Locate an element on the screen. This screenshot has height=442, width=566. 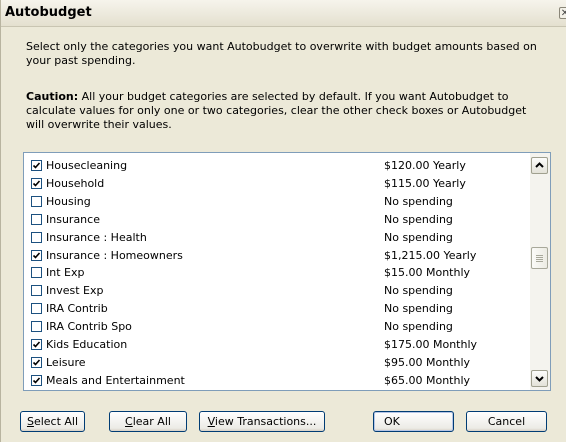
category-name: IRA Contrib Spo is located at coordinates (89, 327).